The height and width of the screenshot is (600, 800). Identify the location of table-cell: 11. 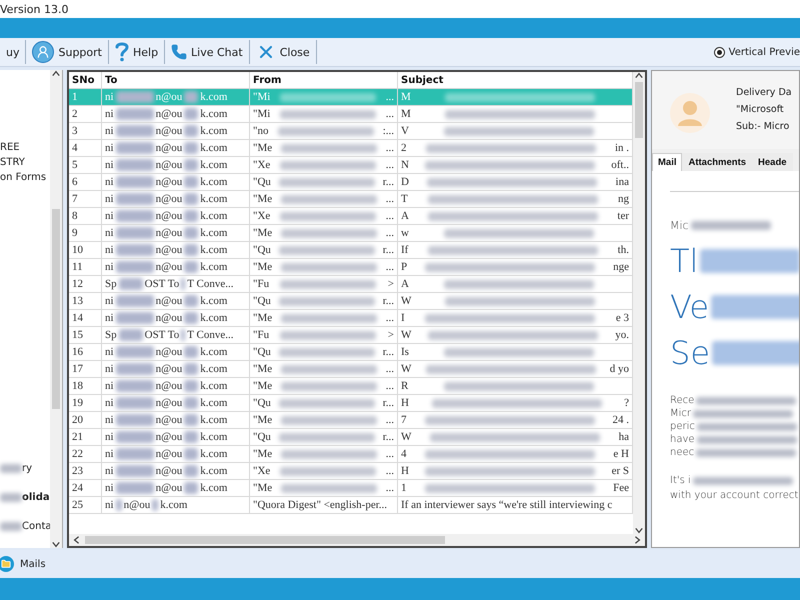
(77, 267).